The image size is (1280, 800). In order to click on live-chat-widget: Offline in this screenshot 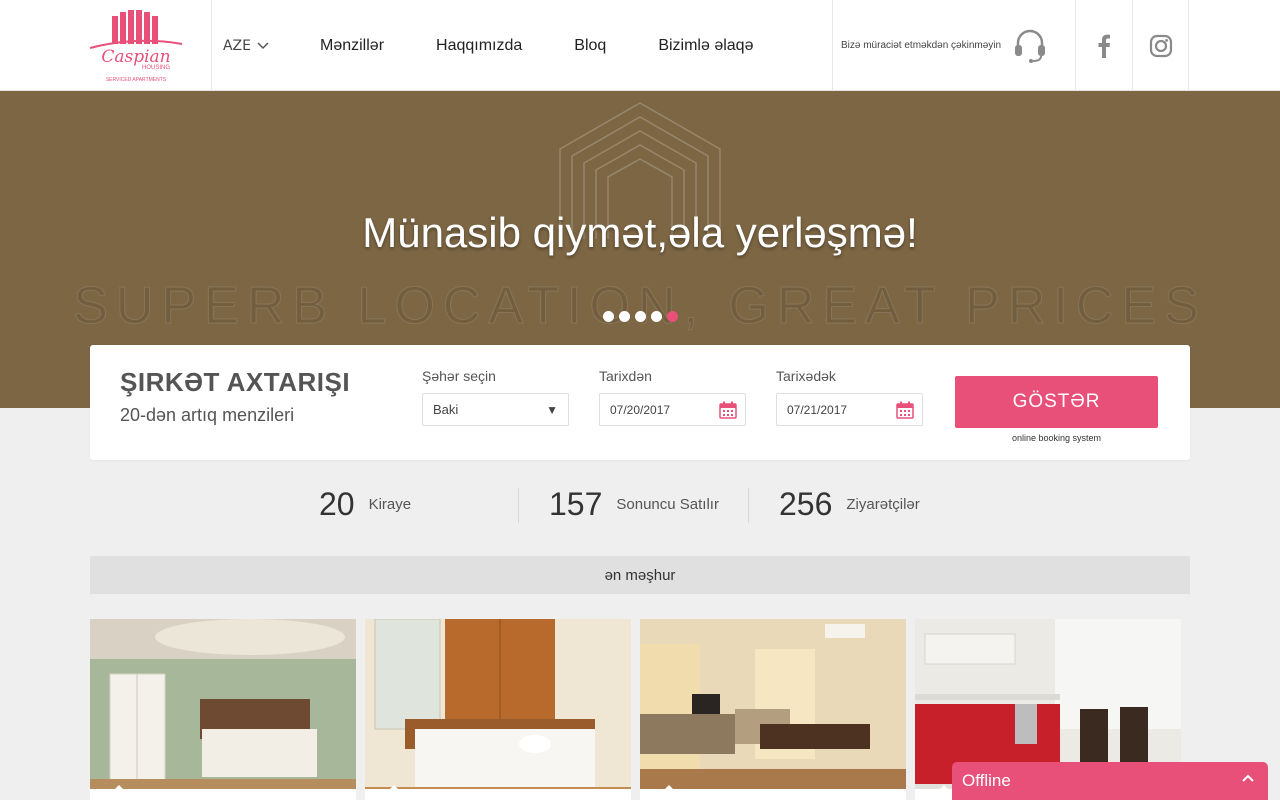, I will do `click(1110, 781)`.